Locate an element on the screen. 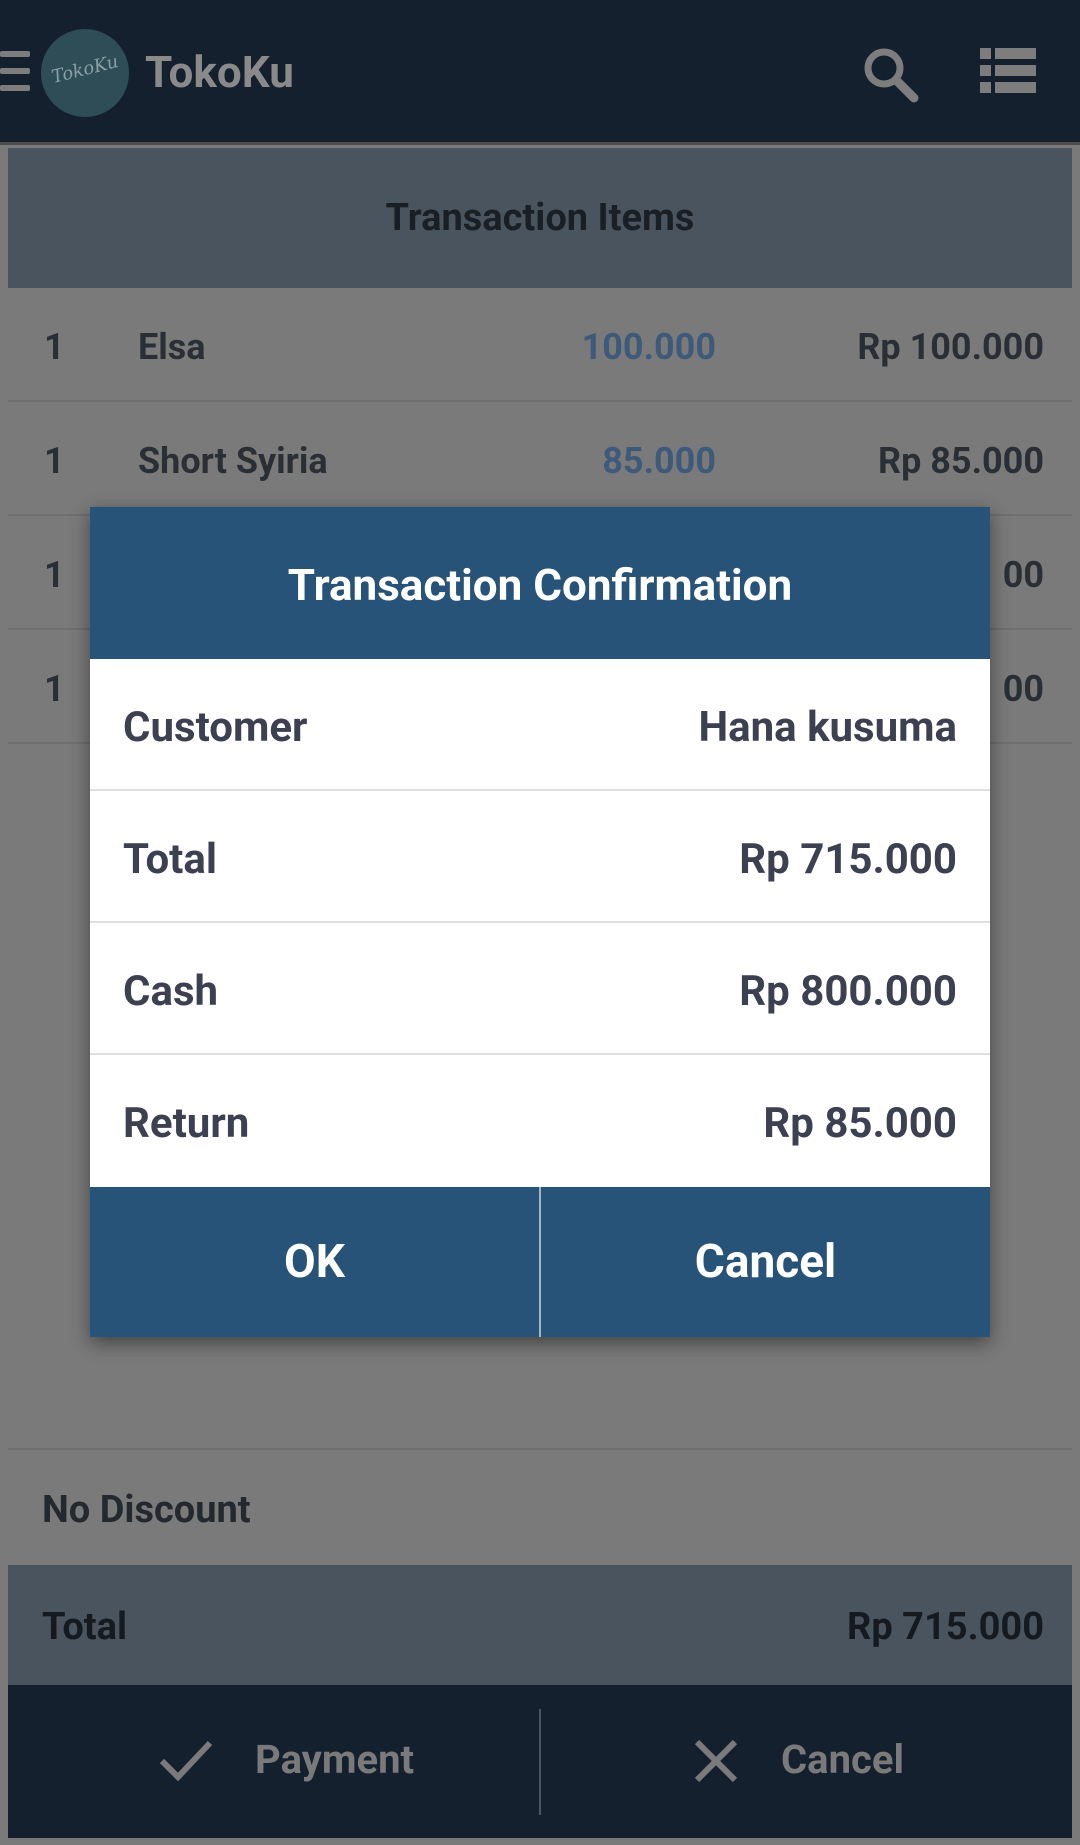  check-icon is located at coordinates (186, 1761).